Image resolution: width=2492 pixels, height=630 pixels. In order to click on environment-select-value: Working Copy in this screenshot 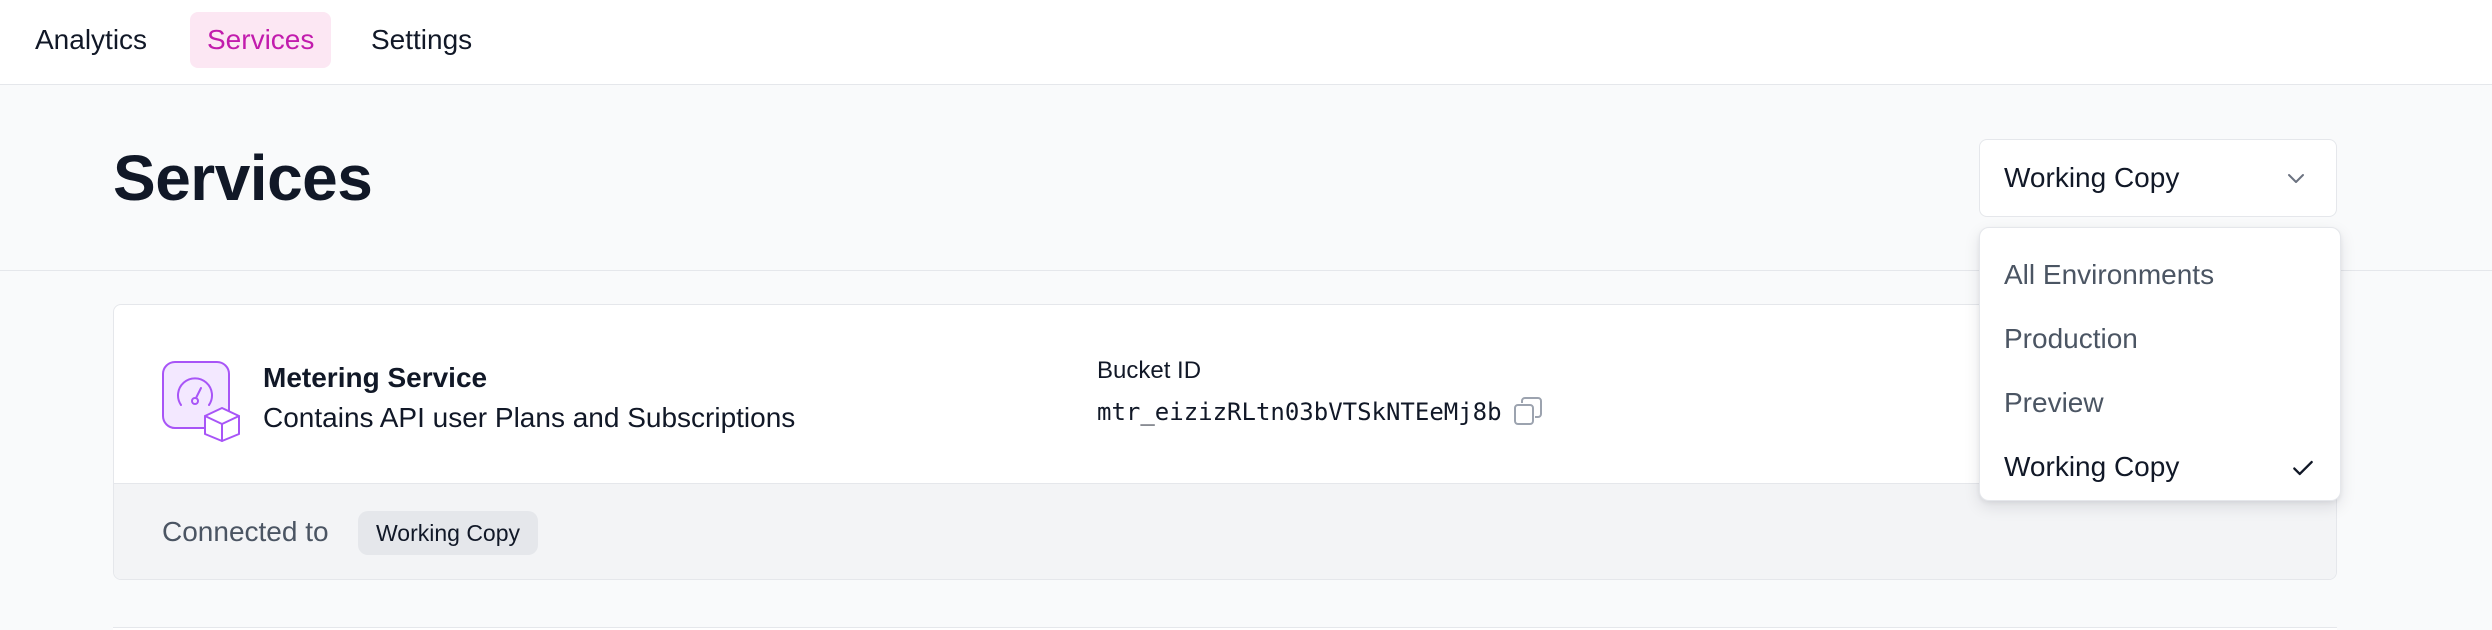, I will do `click(2092, 177)`.